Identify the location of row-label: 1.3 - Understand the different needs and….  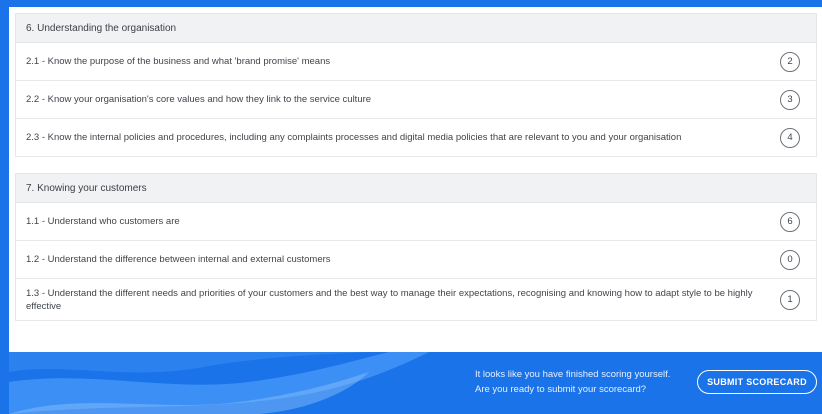
(389, 299).